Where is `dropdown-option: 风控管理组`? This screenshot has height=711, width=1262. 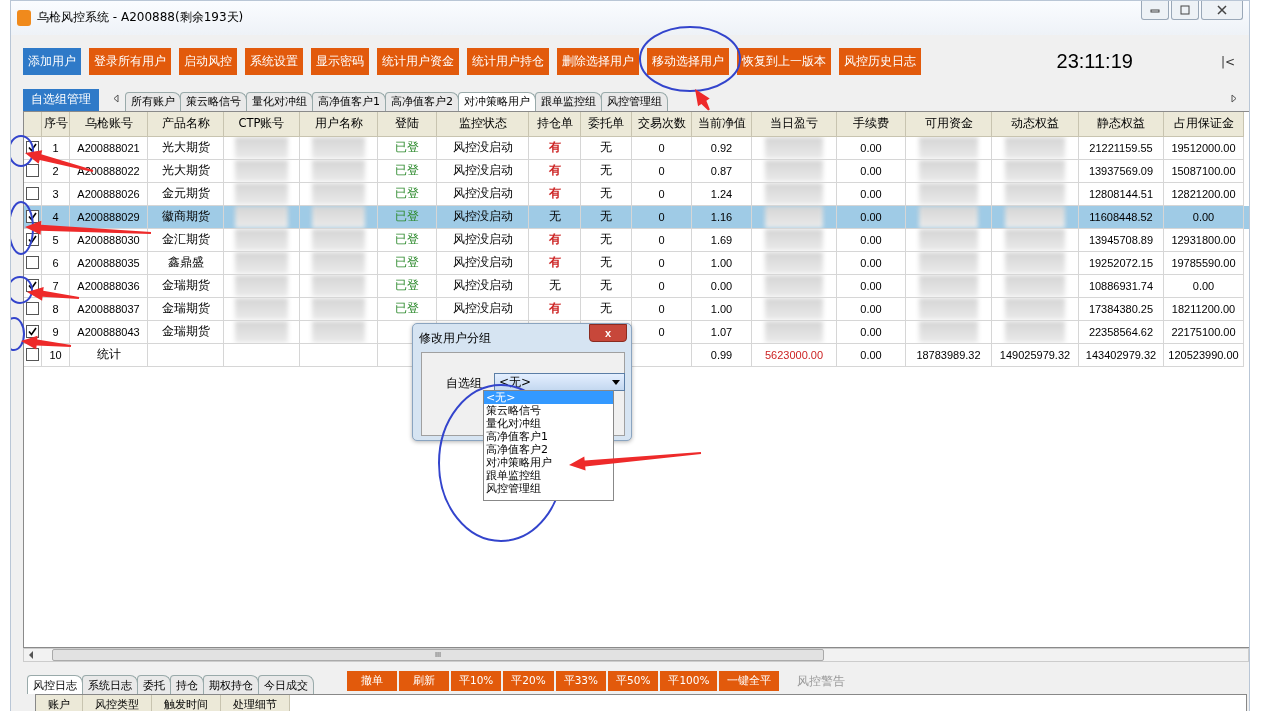 dropdown-option: 风控管理组 is located at coordinates (512, 488).